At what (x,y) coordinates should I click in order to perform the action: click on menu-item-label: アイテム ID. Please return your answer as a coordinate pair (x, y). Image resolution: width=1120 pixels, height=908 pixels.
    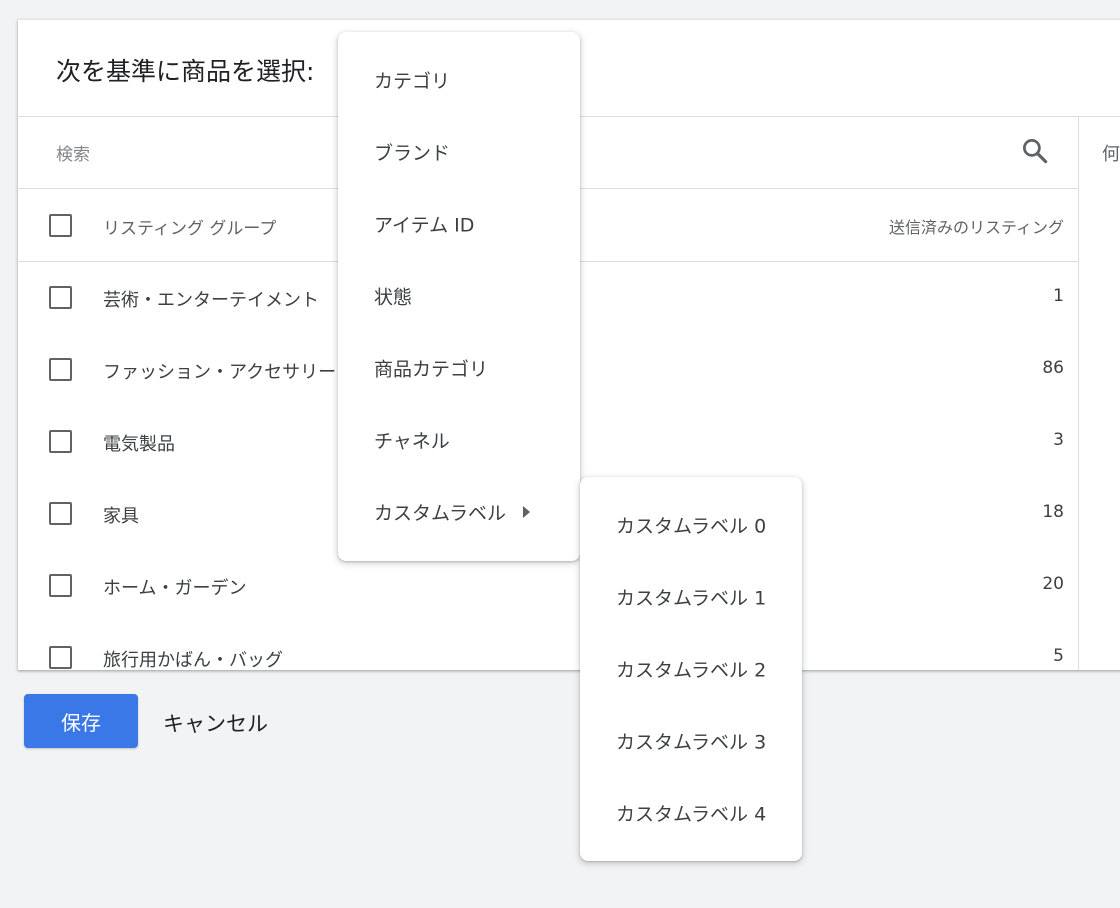
    Looking at the image, I should click on (424, 225).